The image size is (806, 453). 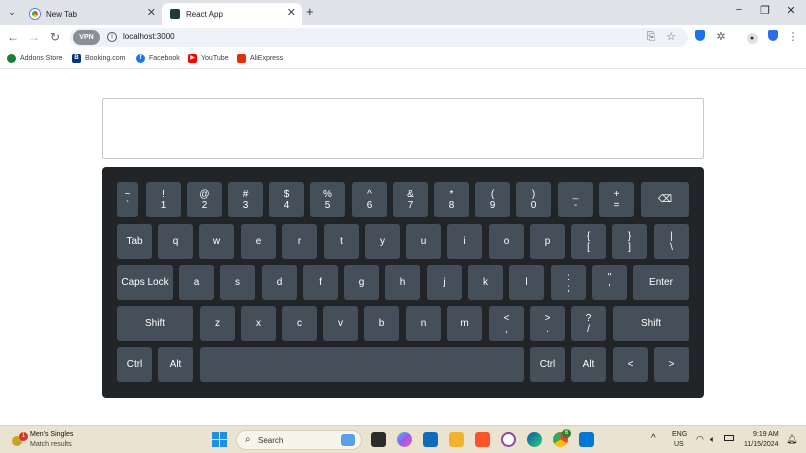 I want to click on key-k: k, so click(x=485, y=282).